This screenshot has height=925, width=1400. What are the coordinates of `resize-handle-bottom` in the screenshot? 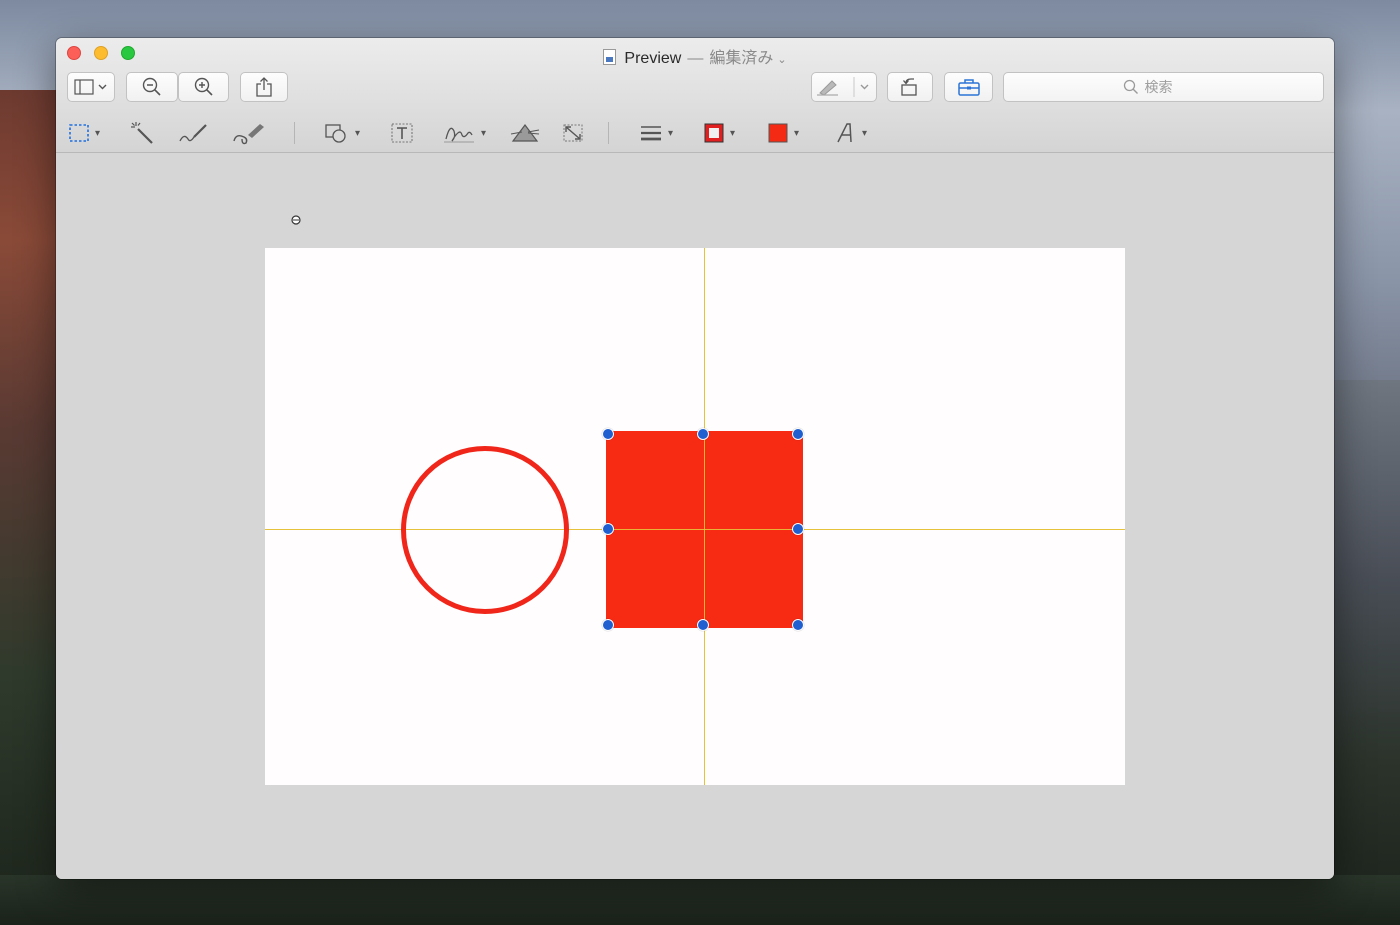 It's located at (703, 625).